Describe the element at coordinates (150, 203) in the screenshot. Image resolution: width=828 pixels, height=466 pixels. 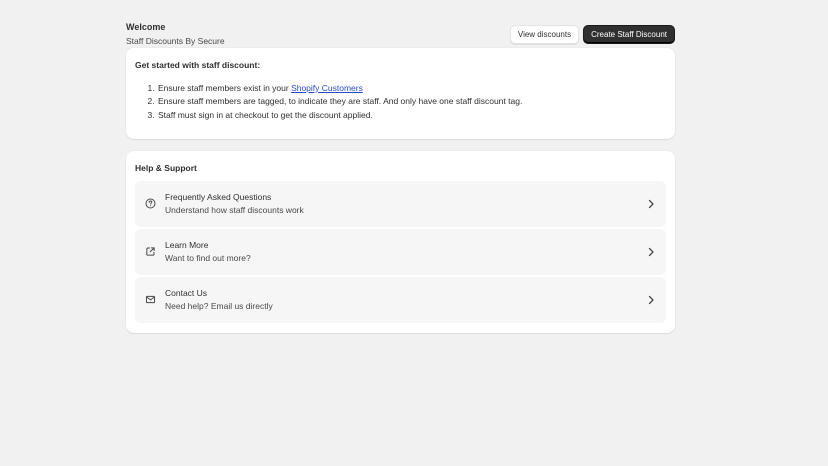
I see `question-circle-icon` at that location.